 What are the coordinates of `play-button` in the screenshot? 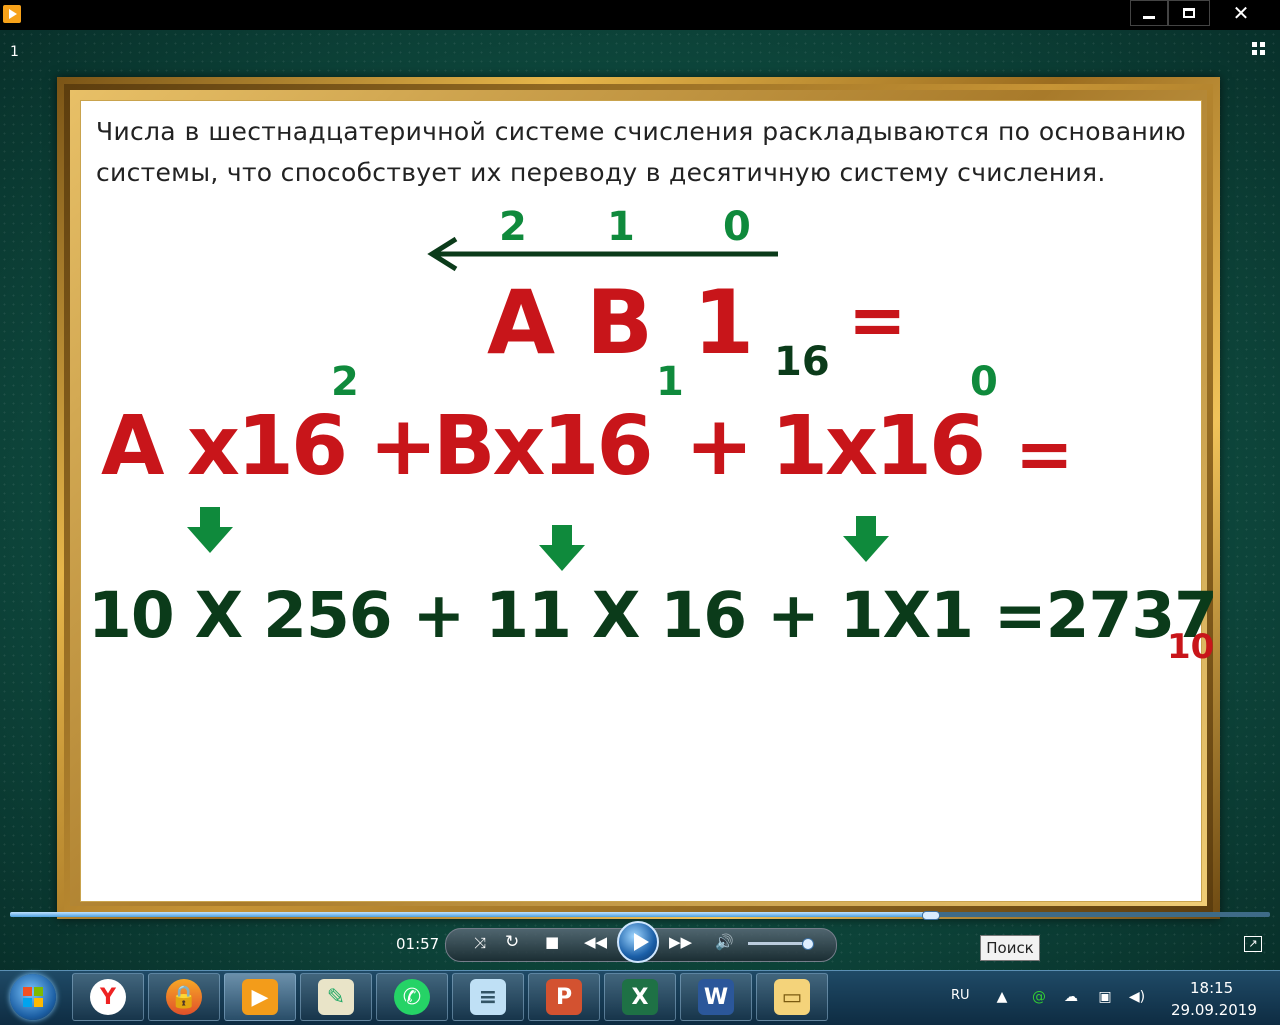 It's located at (638, 942).